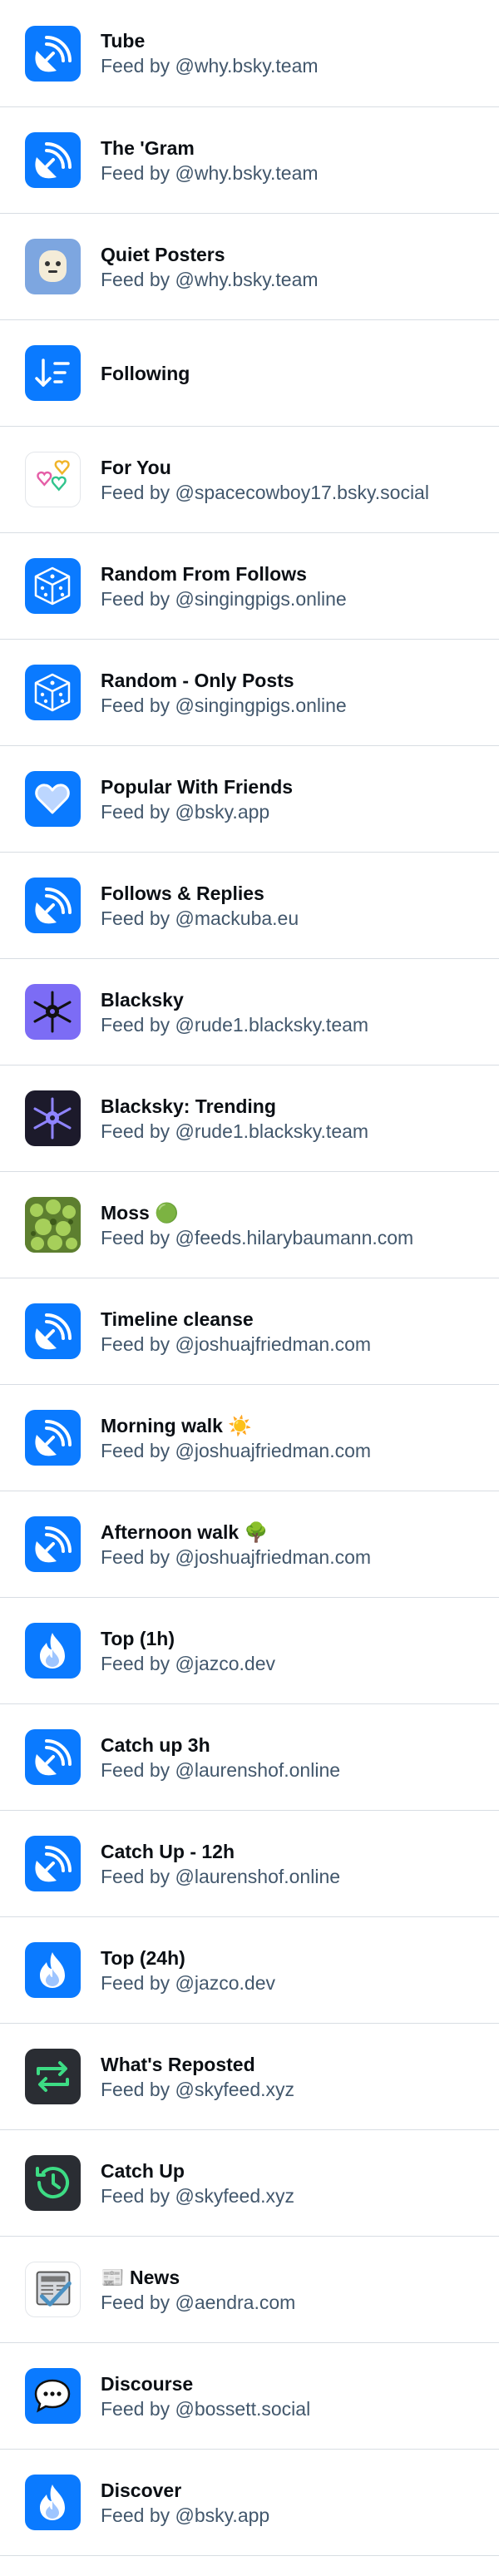  I want to click on feed-row-moss: Moss 🟢 Feed by @feeds.hilarybaumann.com, so click(249, 1225).